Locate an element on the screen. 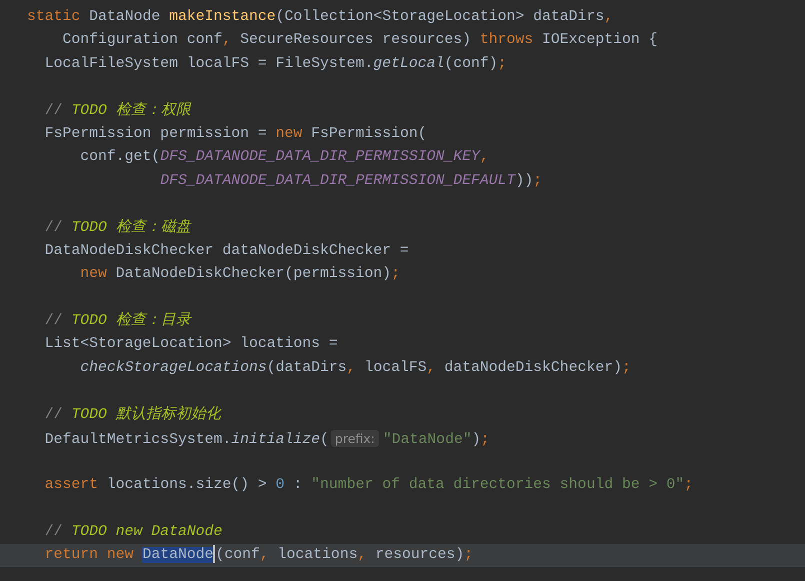  todo-comment: TODO 检查：目录 is located at coordinates (131, 321).